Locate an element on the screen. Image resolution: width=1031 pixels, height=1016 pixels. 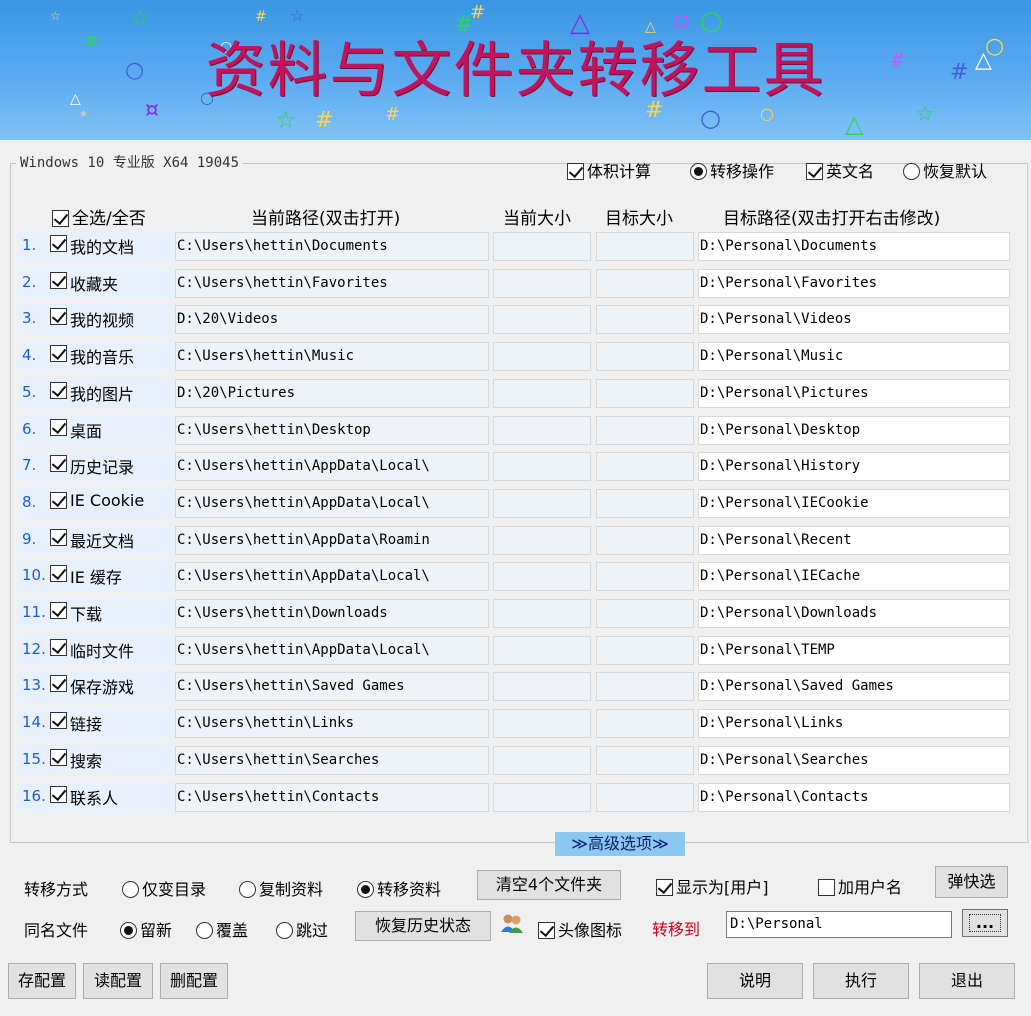
row-index: 9. is located at coordinates (29, 538).